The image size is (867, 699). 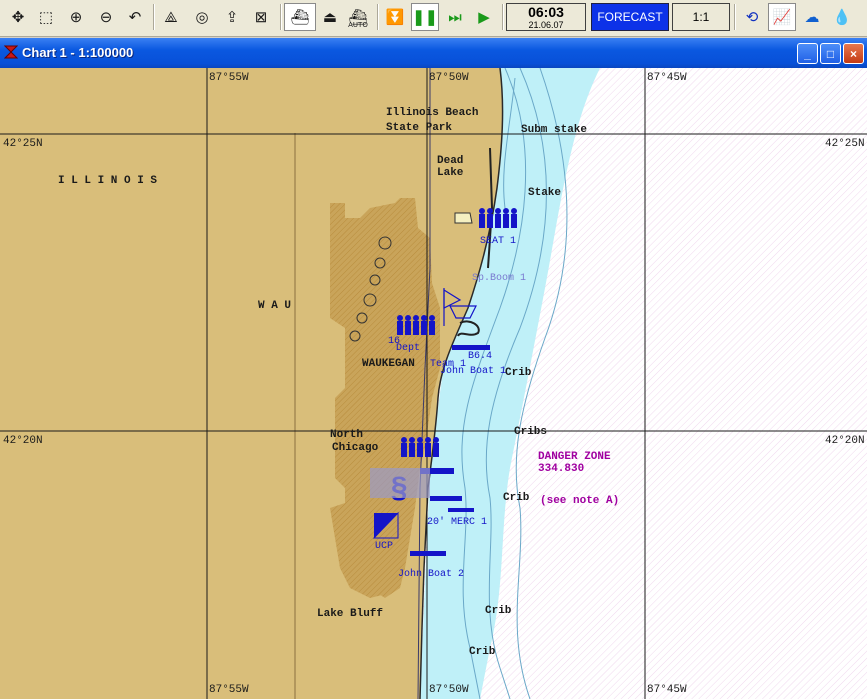 What do you see at coordinates (482, 652) in the screenshot?
I see `place-crib-d: Crib` at bounding box center [482, 652].